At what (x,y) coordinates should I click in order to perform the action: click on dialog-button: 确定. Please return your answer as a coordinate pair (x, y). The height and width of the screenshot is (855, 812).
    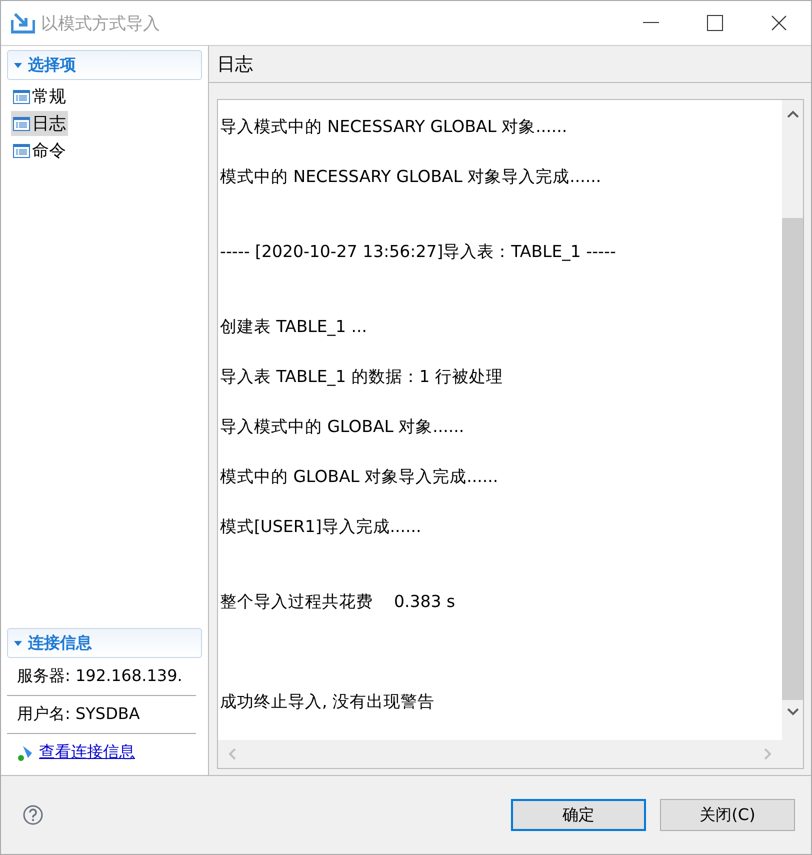
    Looking at the image, I should click on (578, 815).